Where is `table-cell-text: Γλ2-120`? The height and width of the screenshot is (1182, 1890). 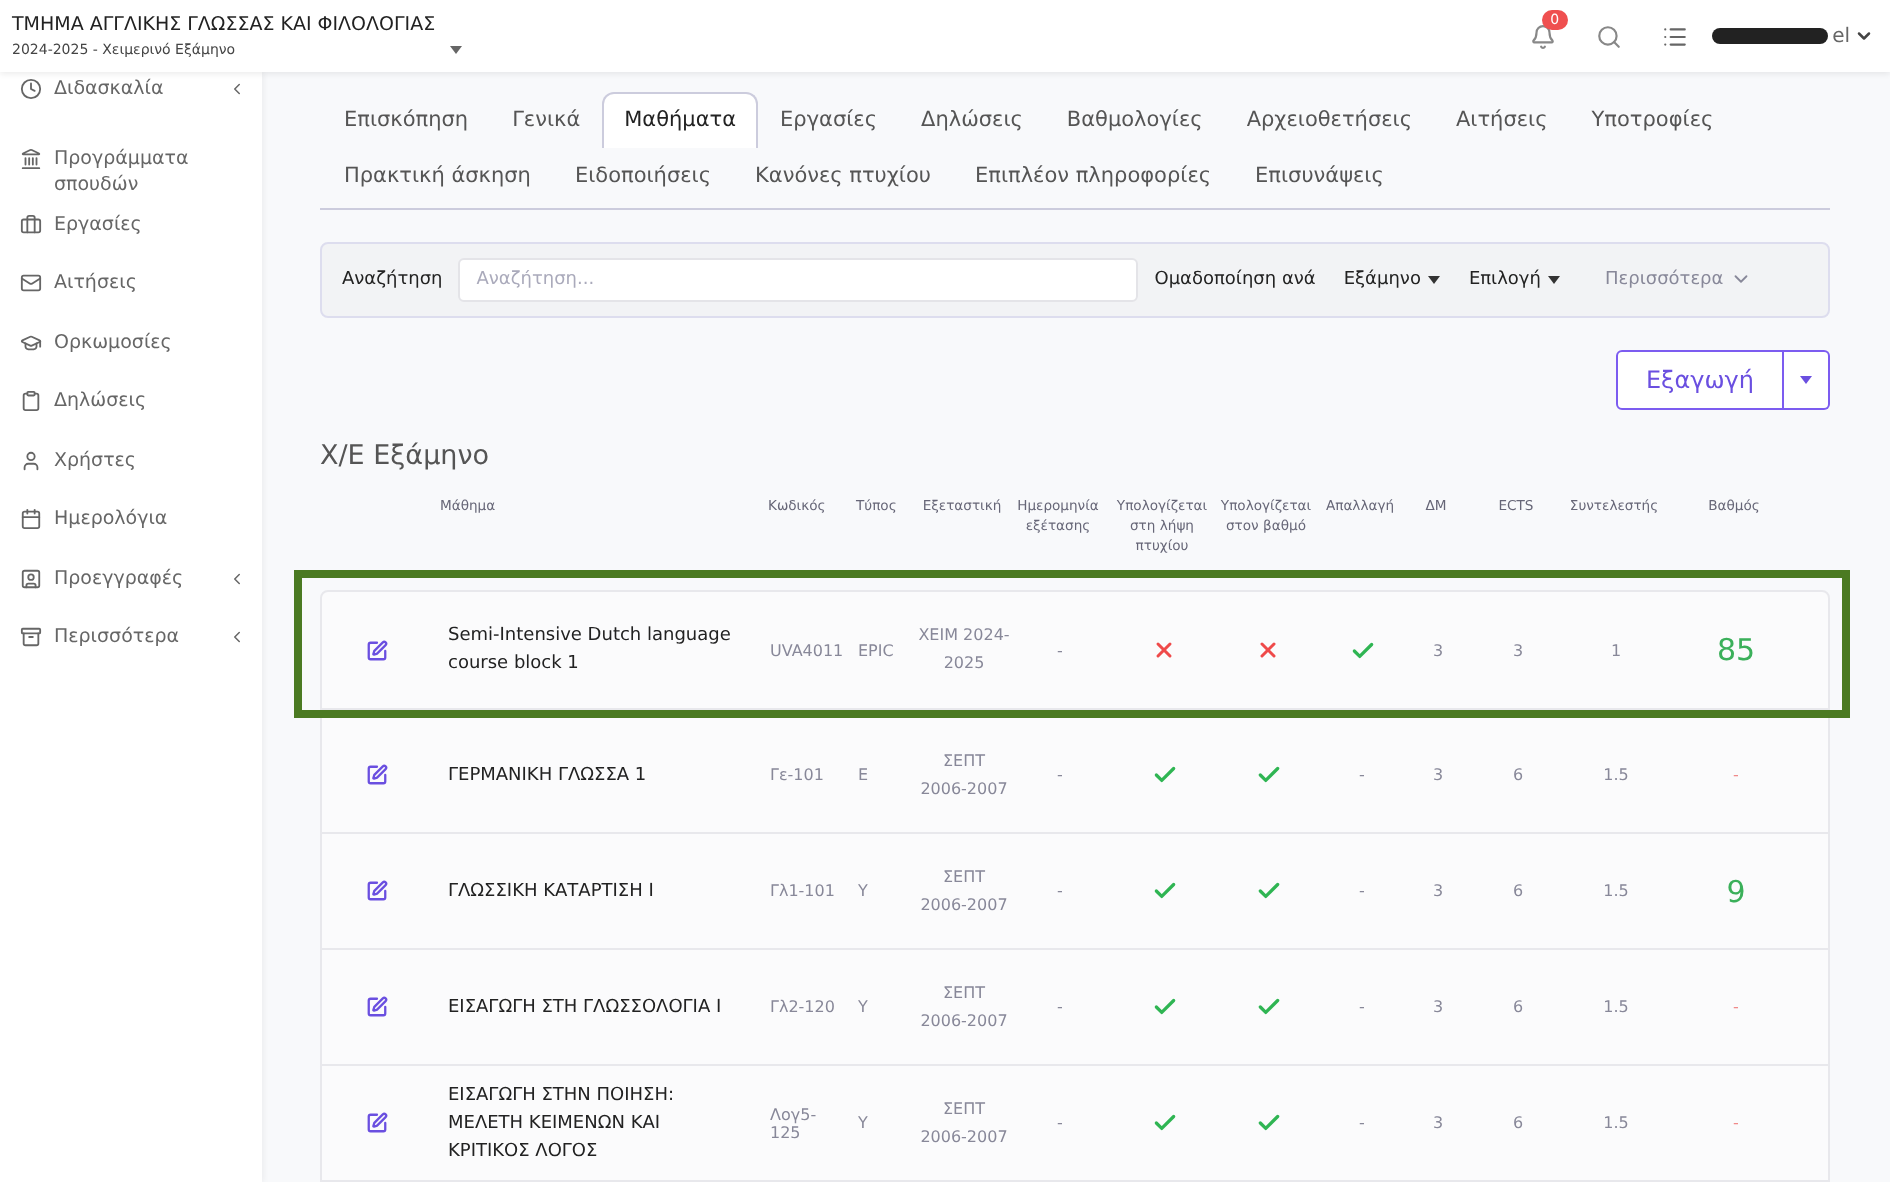
table-cell-text: Γλ2-120 is located at coordinates (802, 1007).